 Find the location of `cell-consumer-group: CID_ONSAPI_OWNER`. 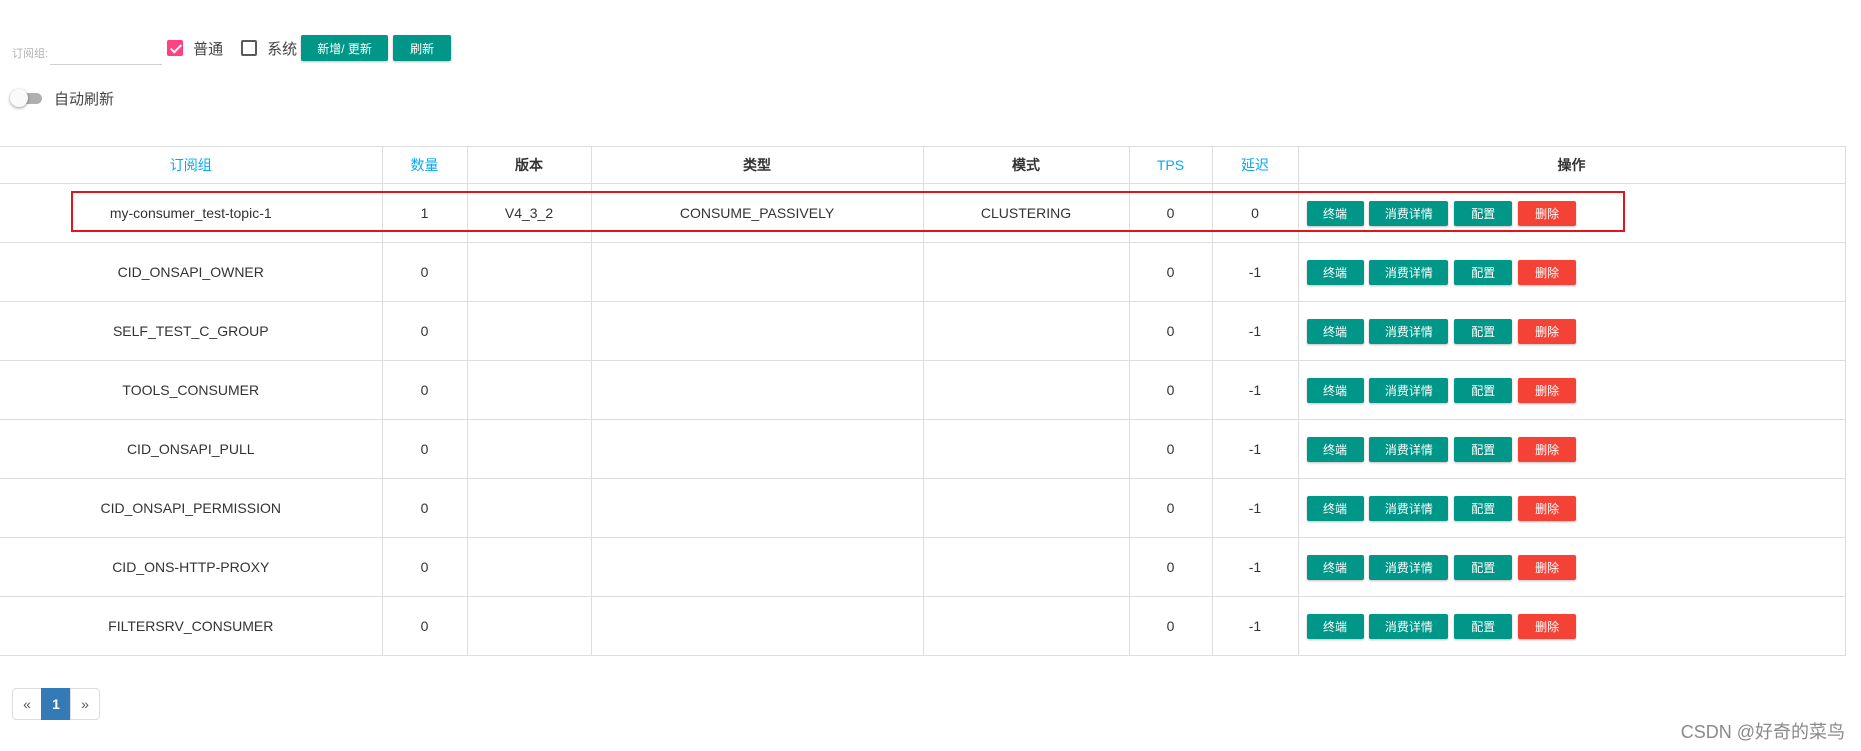

cell-consumer-group: CID_ONSAPI_OWNER is located at coordinates (191, 272).